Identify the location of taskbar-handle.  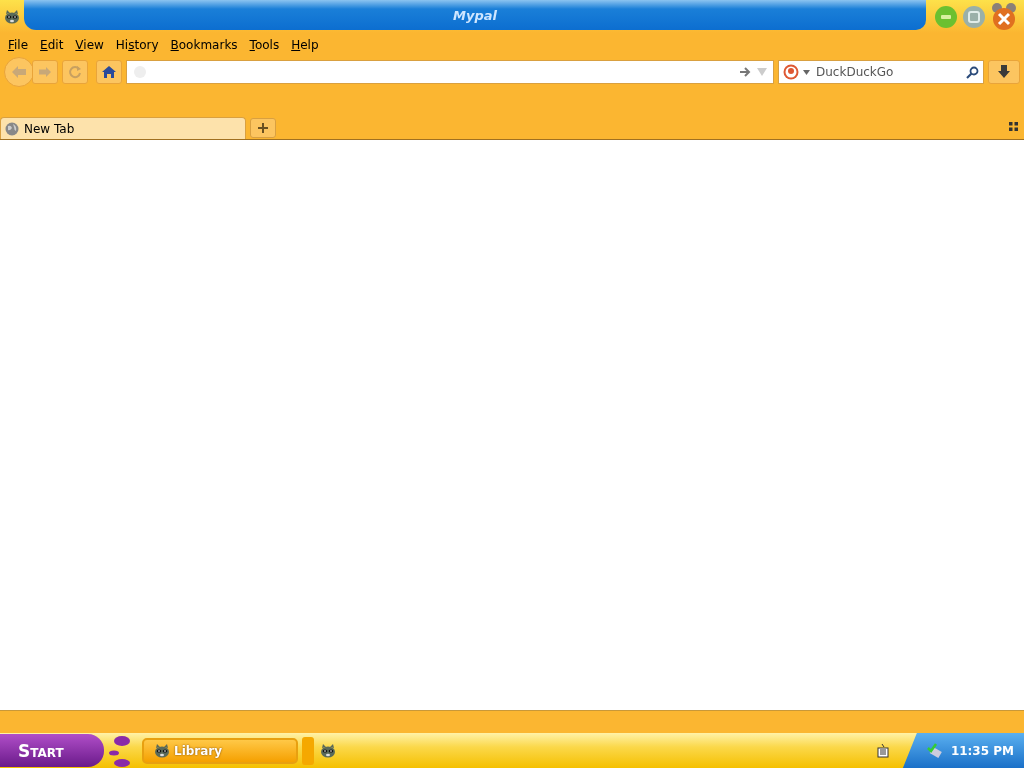
(308, 750).